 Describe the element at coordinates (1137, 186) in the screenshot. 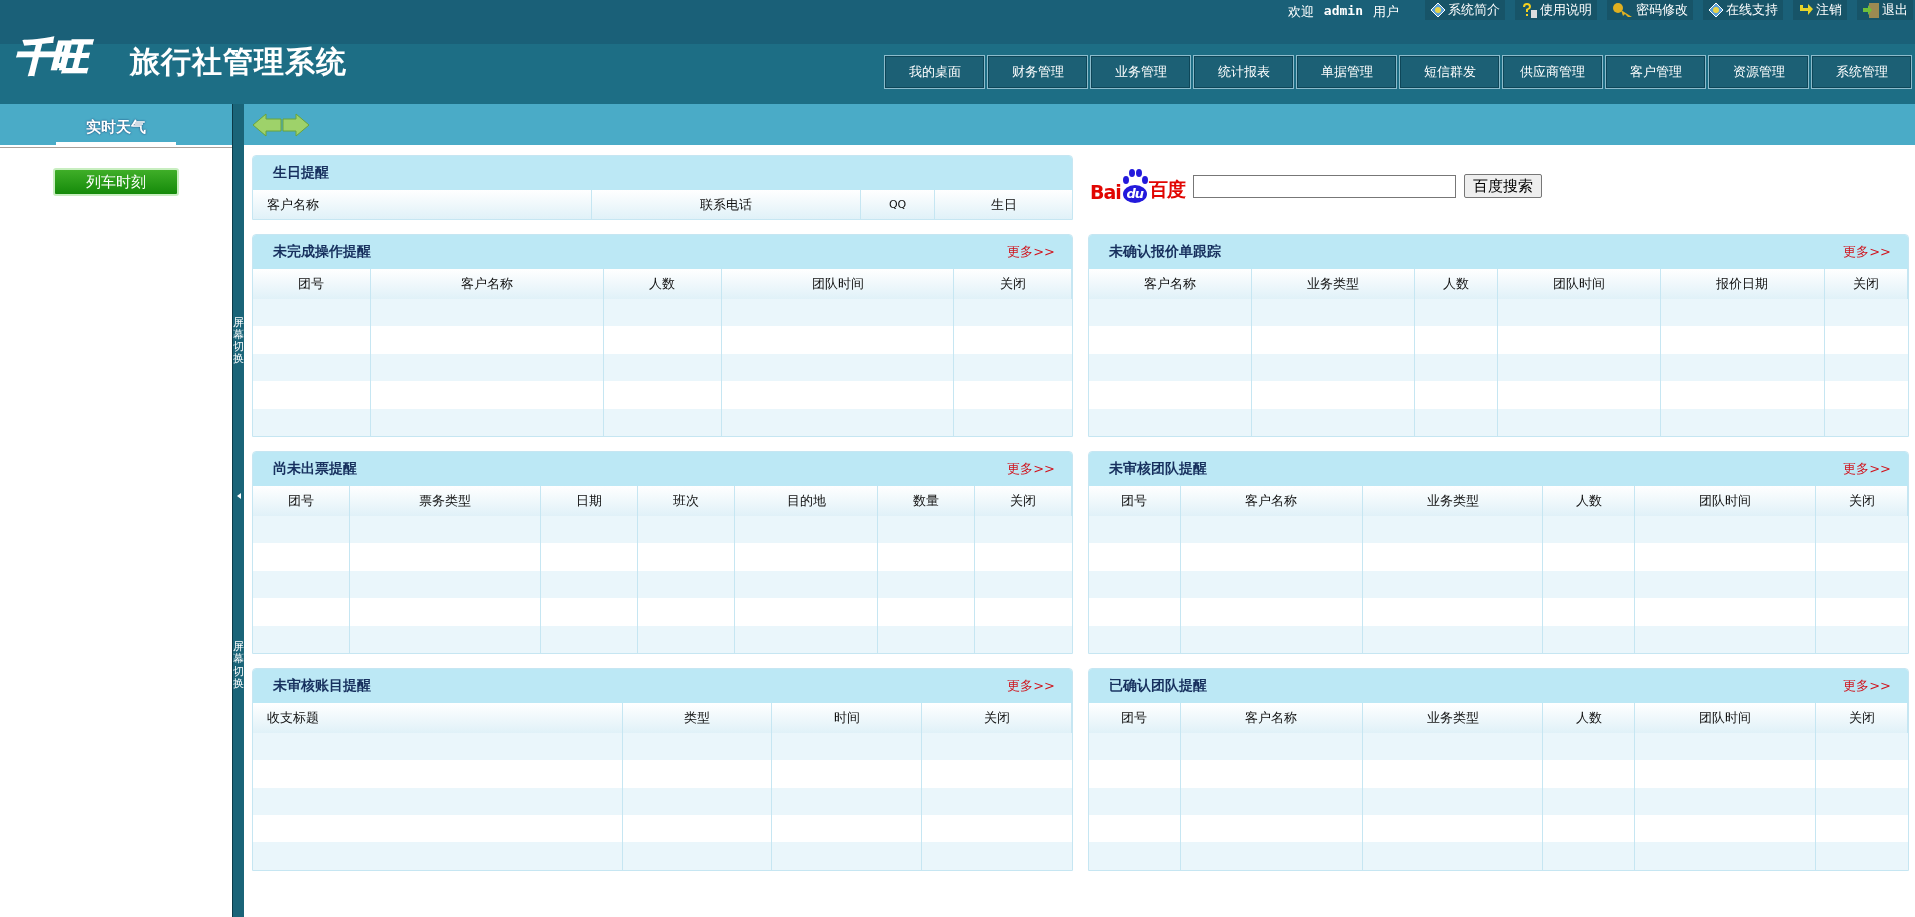

I see `baidu-logo: Bai du 百度` at that location.